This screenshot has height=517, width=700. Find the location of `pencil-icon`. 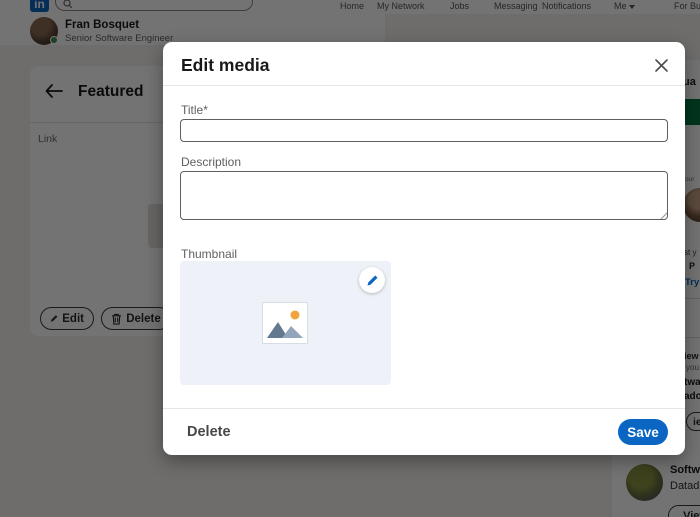

pencil-icon is located at coordinates (372, 280).